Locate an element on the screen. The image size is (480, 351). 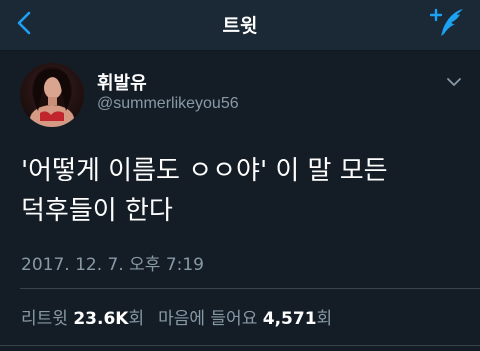
avatar is located at coordinates (52, 95).